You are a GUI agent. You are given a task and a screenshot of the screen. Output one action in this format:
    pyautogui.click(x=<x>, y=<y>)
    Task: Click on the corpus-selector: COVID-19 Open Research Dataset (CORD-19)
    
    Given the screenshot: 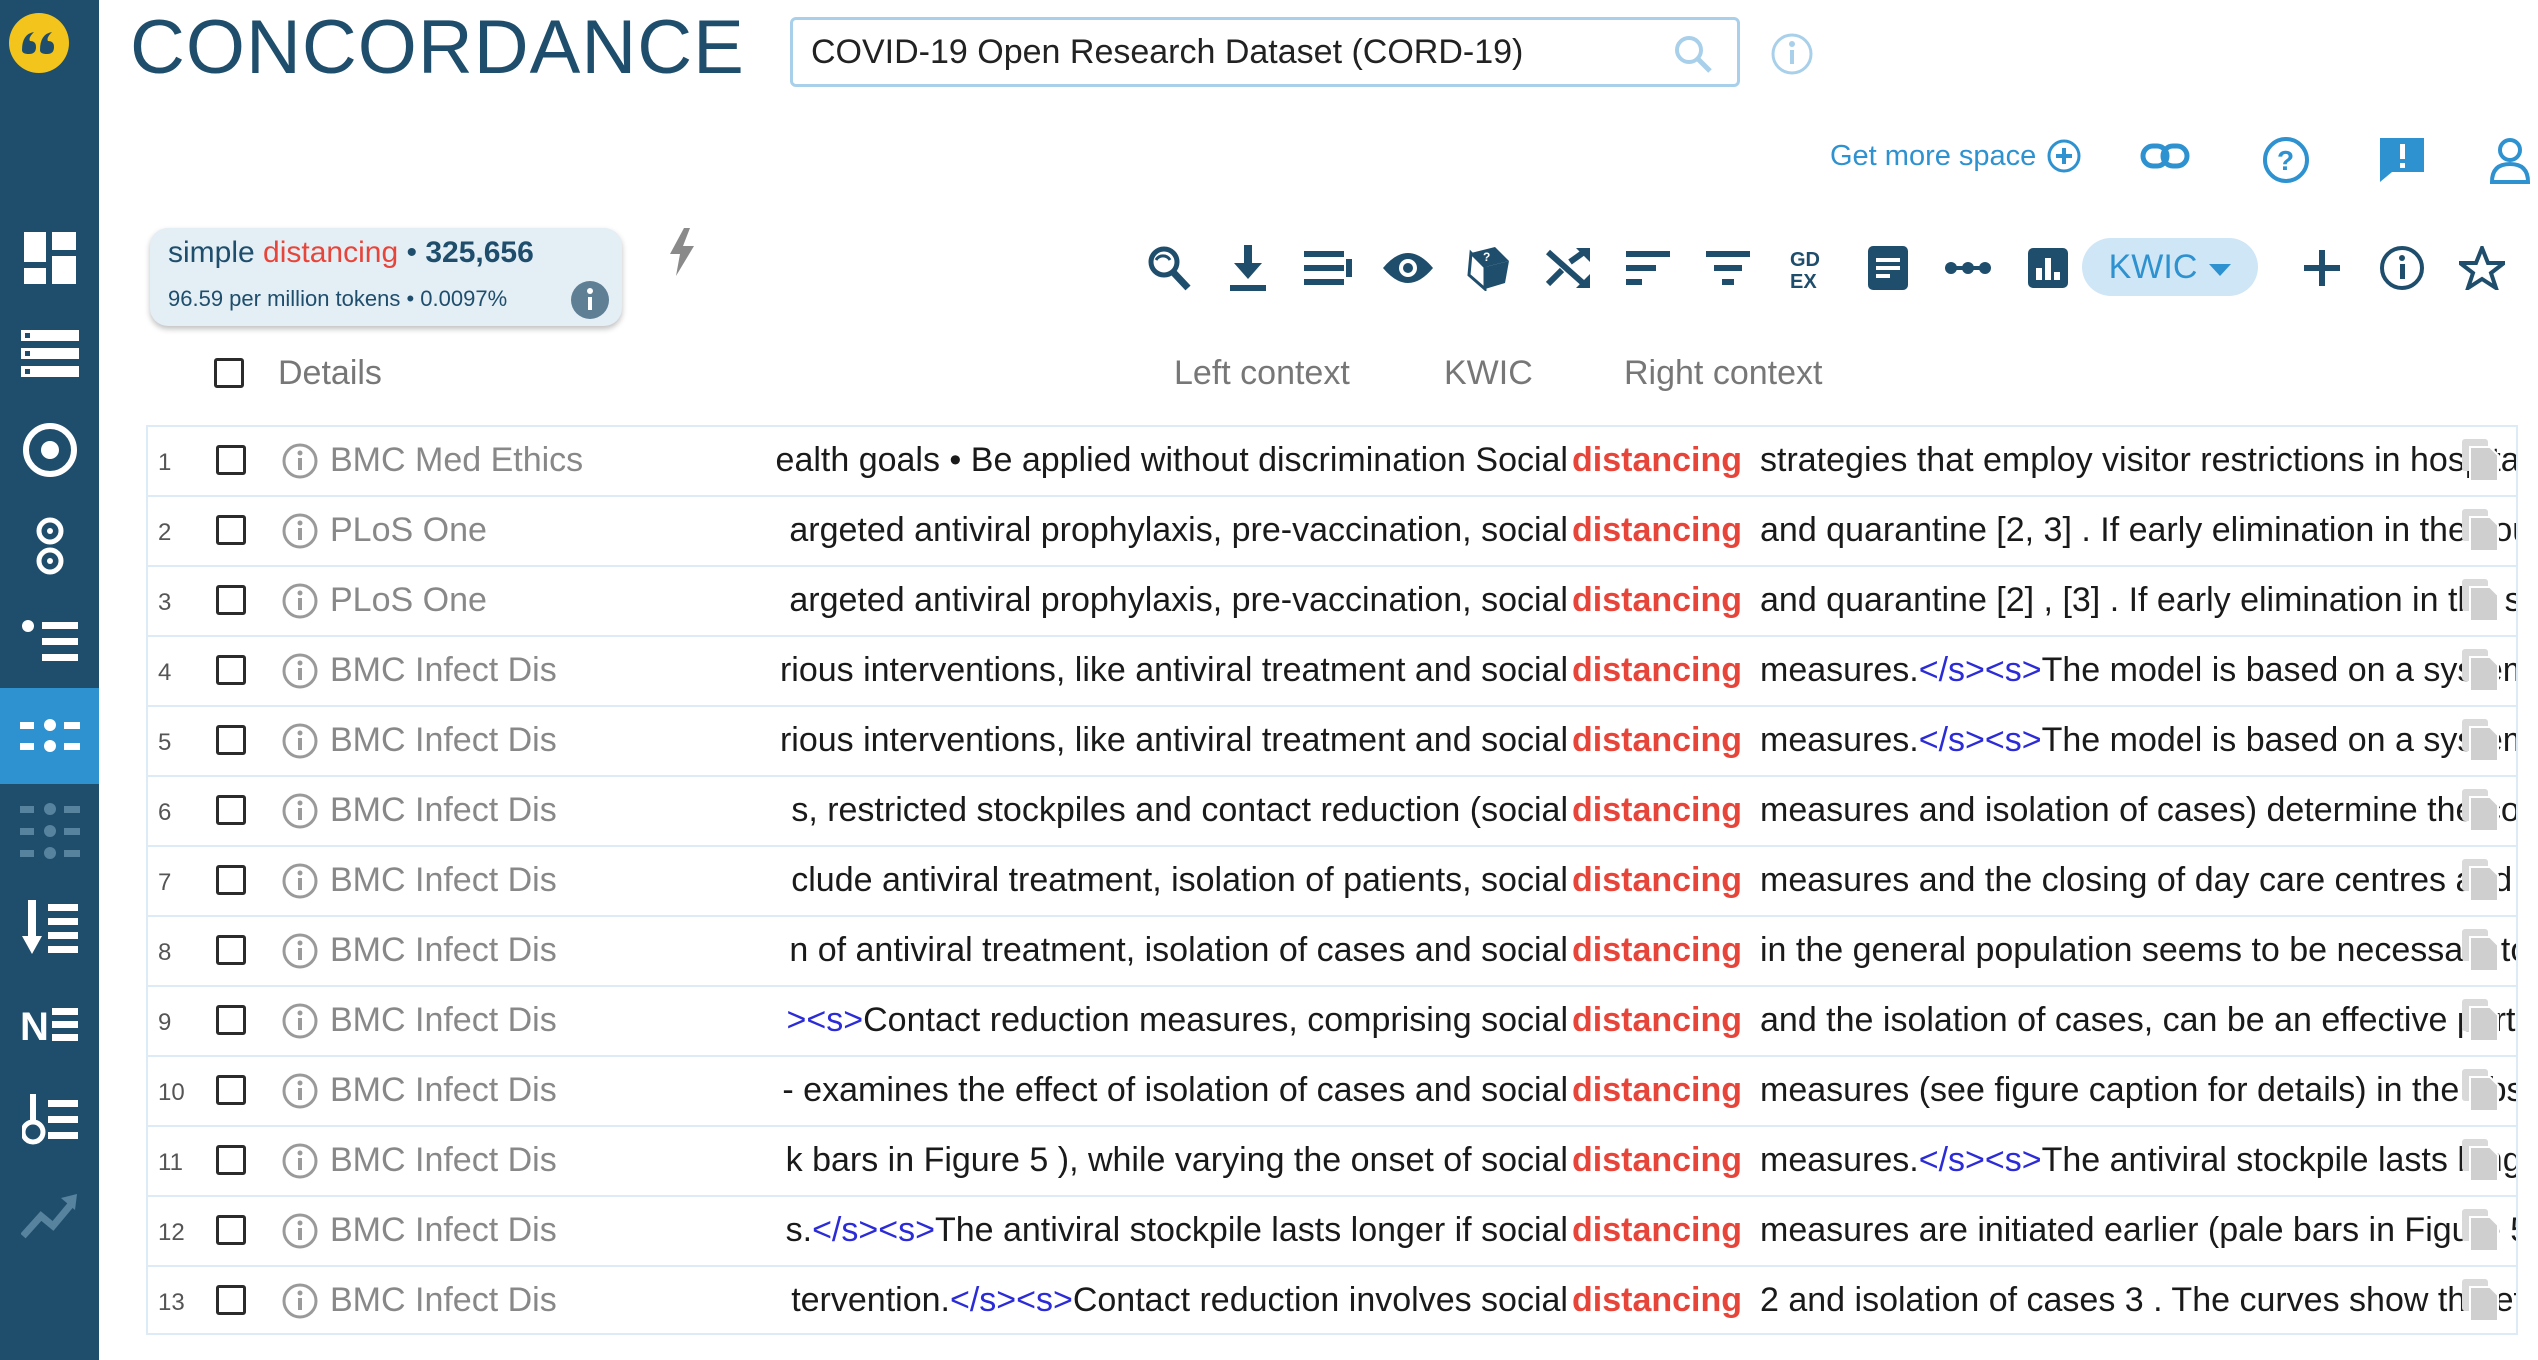 What is the action you would take?
    pyautogui.click(x=1265, y=52)
    